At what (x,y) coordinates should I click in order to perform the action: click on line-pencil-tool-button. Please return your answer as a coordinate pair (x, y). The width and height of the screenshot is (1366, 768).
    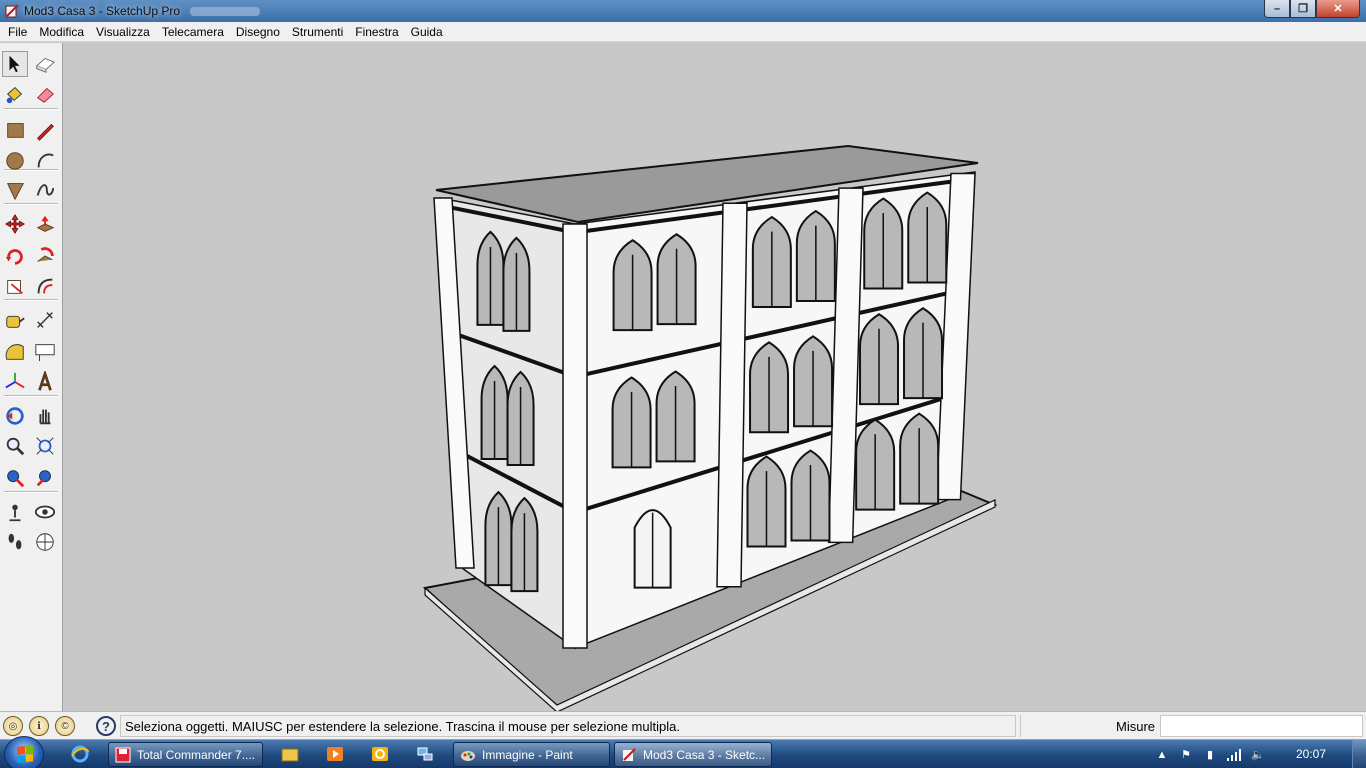
    Looking at the image, I should click on (45, 130).